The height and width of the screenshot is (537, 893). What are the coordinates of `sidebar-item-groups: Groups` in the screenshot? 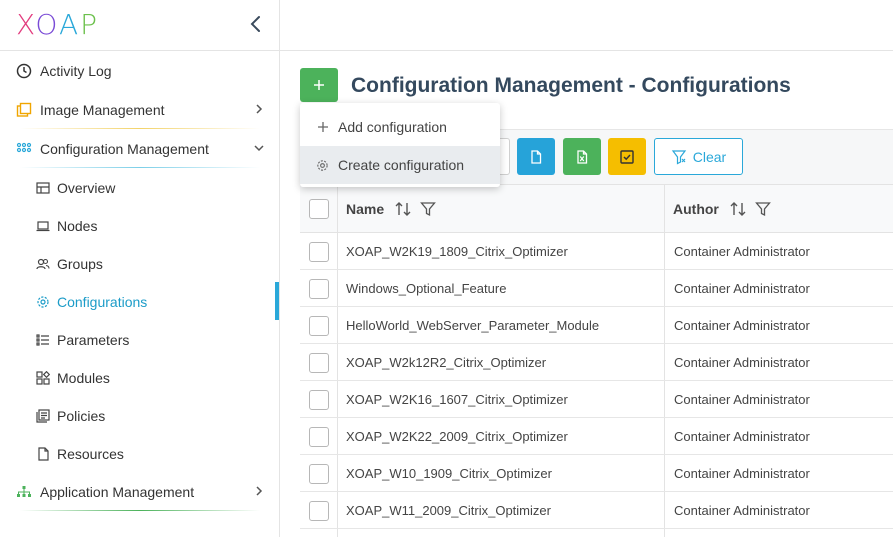 It's located at (139, 264).